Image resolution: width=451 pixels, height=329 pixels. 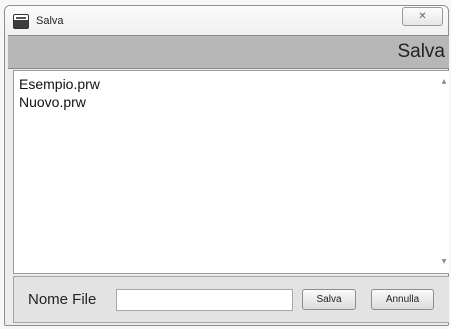 What do you see at coordinates (421, 51) in the screenshot?
I see `header-title: Salva` at bounding box center [421, 51].